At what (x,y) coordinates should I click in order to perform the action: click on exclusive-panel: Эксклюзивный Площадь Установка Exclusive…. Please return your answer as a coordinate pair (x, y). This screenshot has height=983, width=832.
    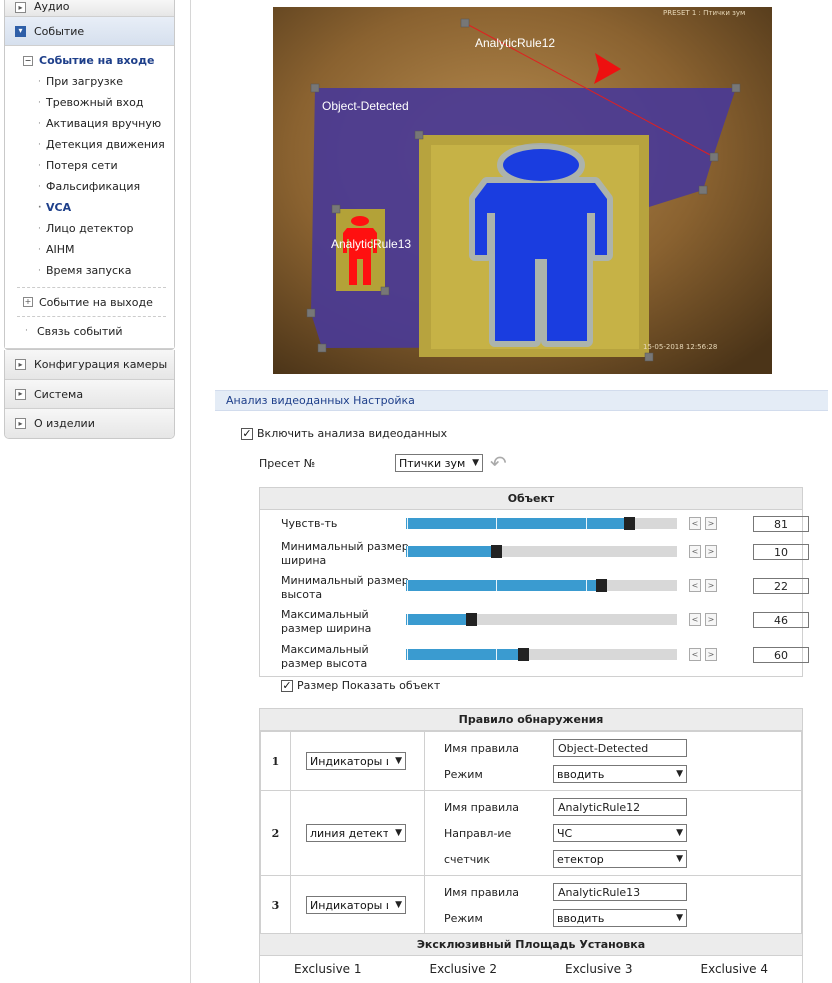
    Looking at the image, I should click on (531, 958).